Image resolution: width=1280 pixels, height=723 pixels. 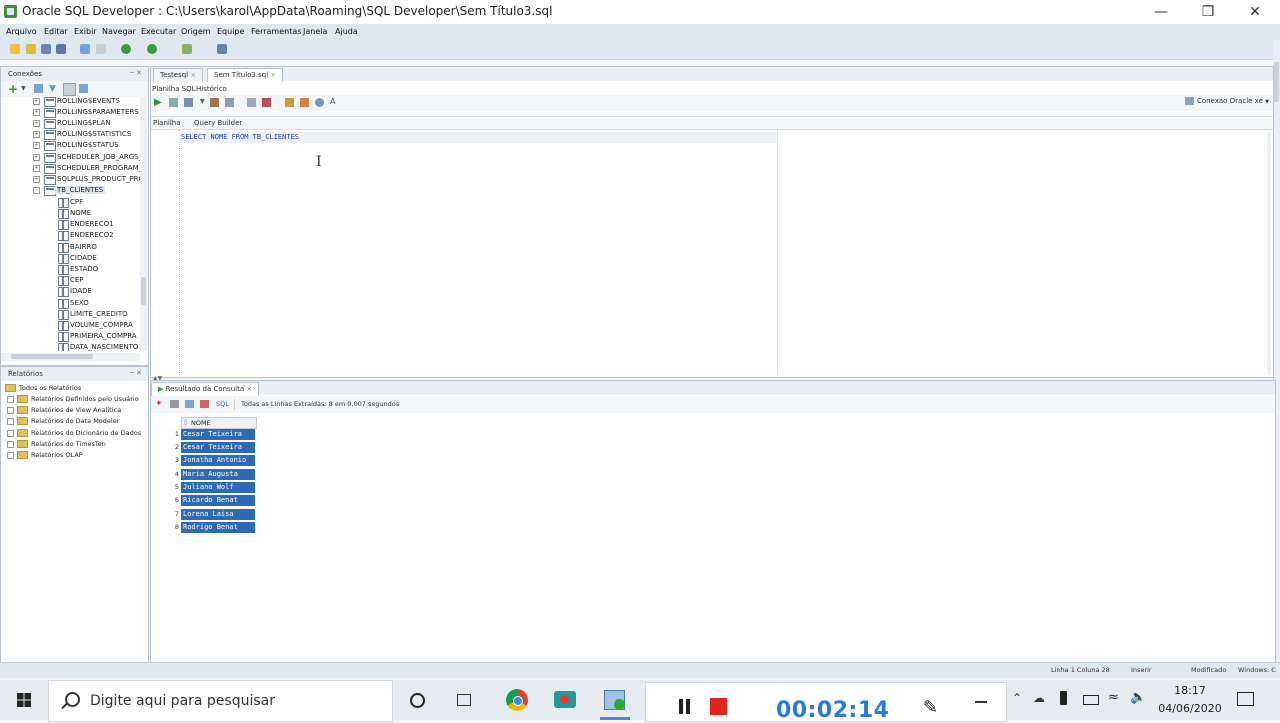 I want to click on report-all: Todos os Relatórios, so click(x=43, y=389).